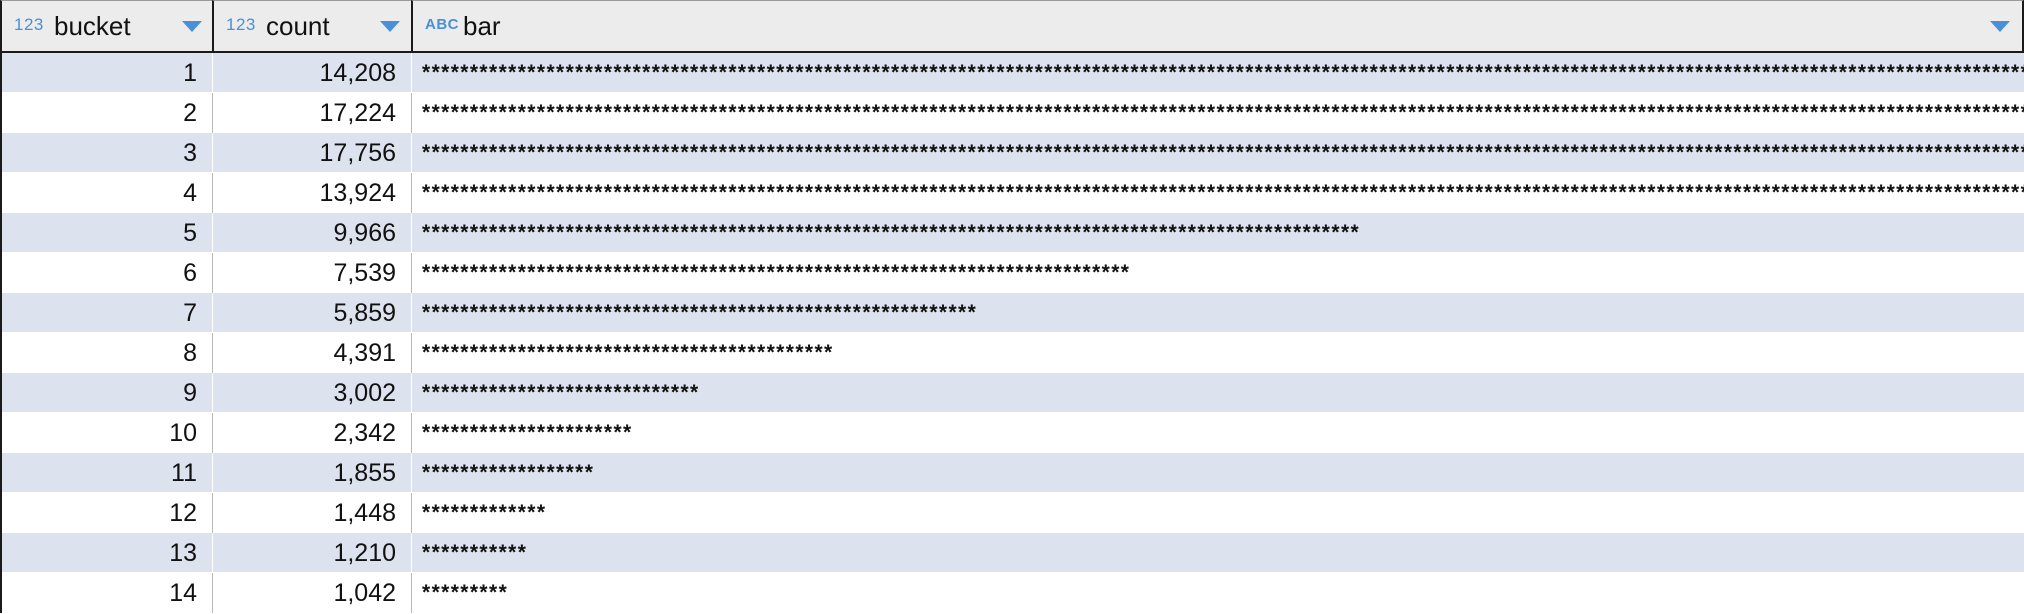 The width and height of the screenshot is (2024, 614). What do you see at coordinates (106, 73) in the screenshot?
I see `cell-bucket: 1` at bounding box center [106, 73].